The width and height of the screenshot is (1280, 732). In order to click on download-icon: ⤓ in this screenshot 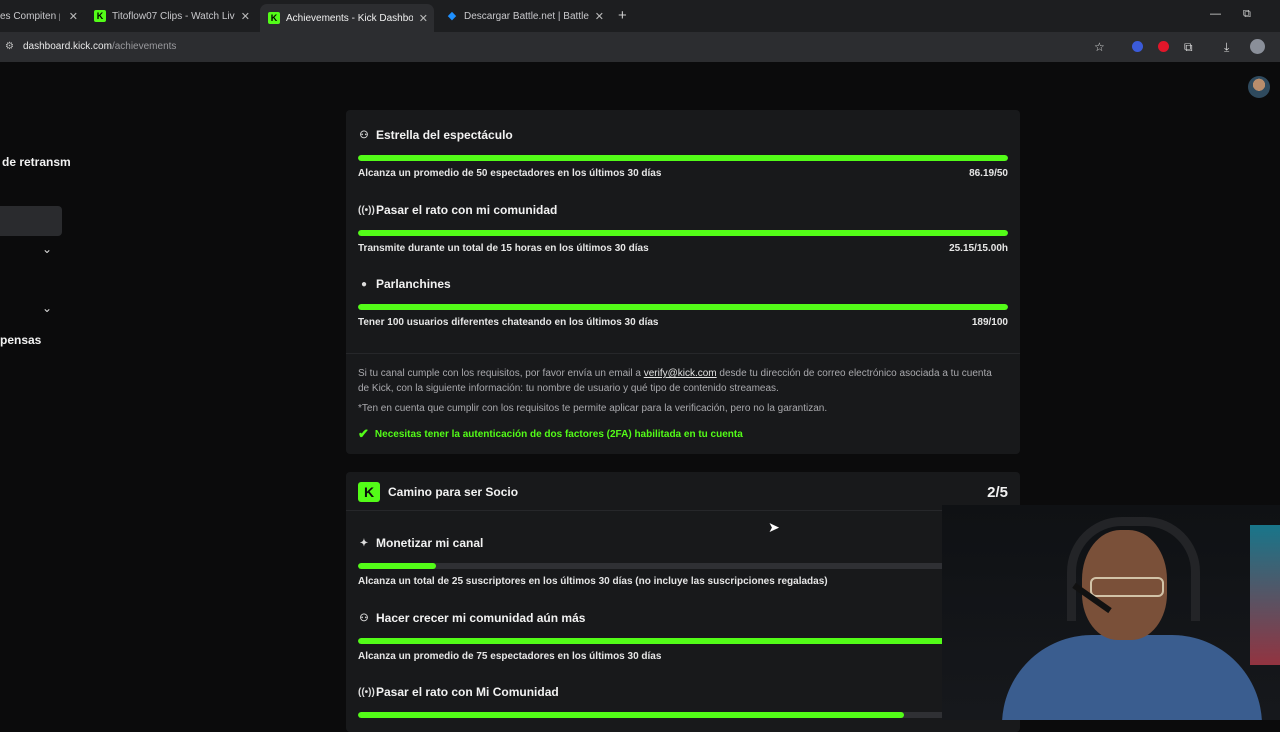, I will do `click(1226, 47)`.